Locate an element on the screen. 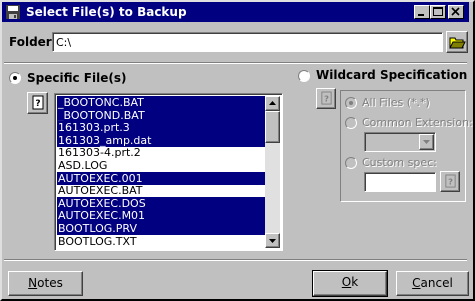 Image resolution: width=475 pixels, height=301 pixels. ok-button-label: Ok is located at coordinates (350, 282).